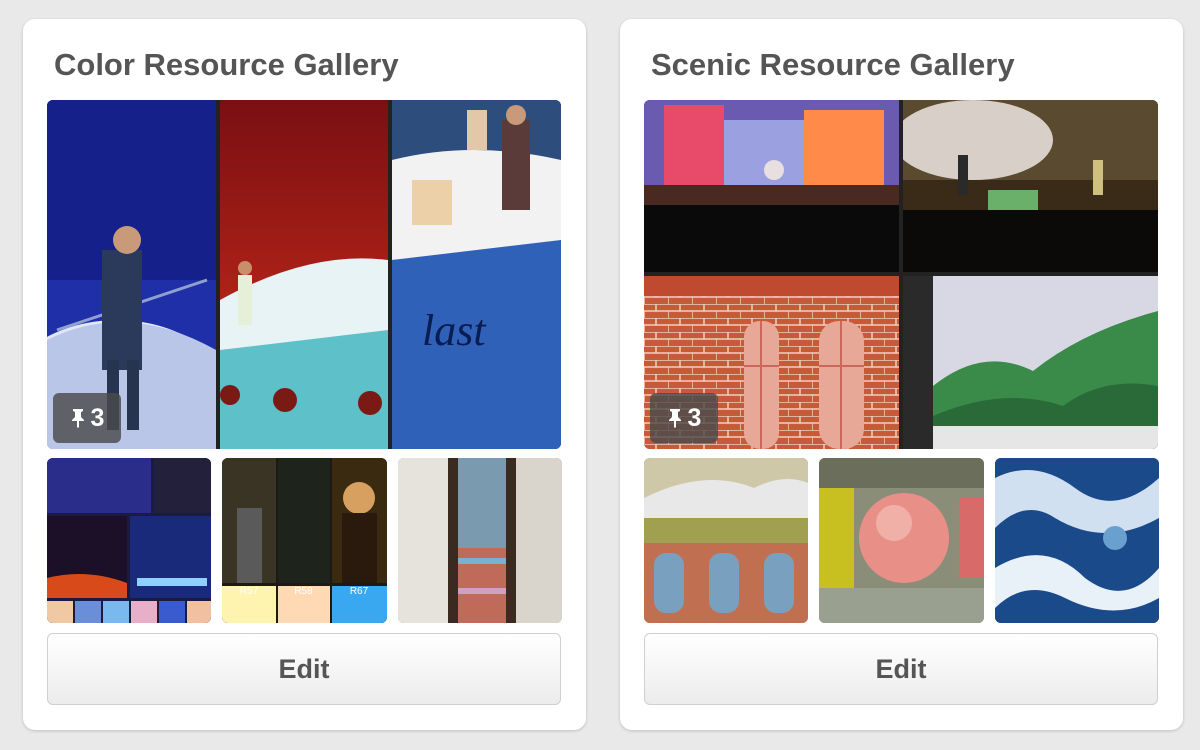 This screenshot has height=750, width=1200. I want to click on board-title: Color Resource Gallery, so click(226, 65).